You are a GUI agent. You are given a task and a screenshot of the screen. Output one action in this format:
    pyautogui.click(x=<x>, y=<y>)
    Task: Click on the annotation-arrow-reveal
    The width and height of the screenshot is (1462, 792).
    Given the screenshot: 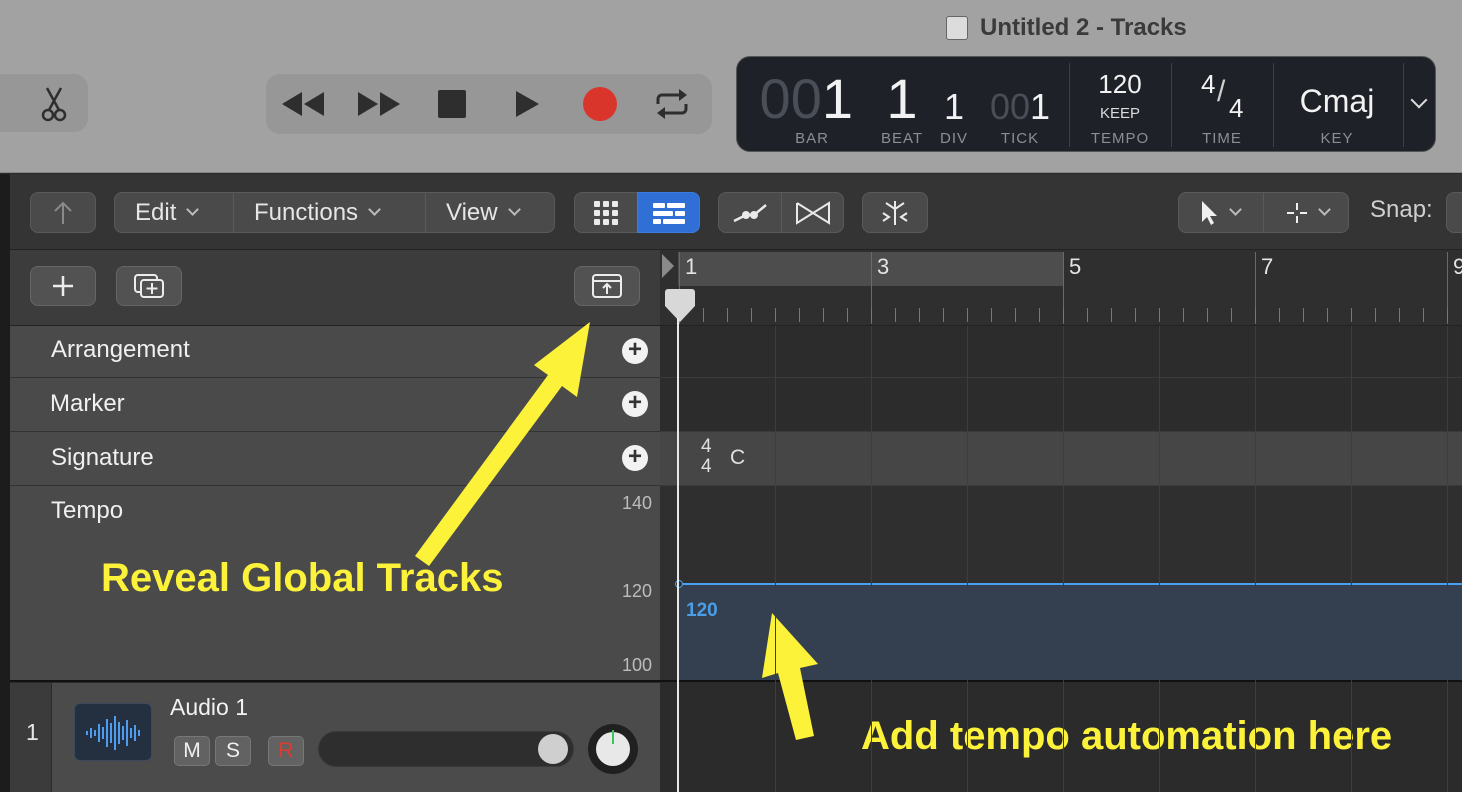 What is the action you would take?
    pyautogui.click(x=616, y=531)
    